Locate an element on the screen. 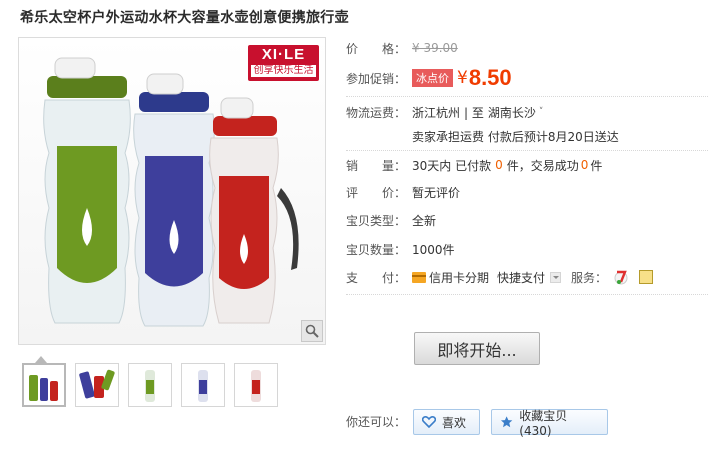 This screenshot has height=456, width=708. promo-tag: 冰点价 is located at coordinates (432, 78).